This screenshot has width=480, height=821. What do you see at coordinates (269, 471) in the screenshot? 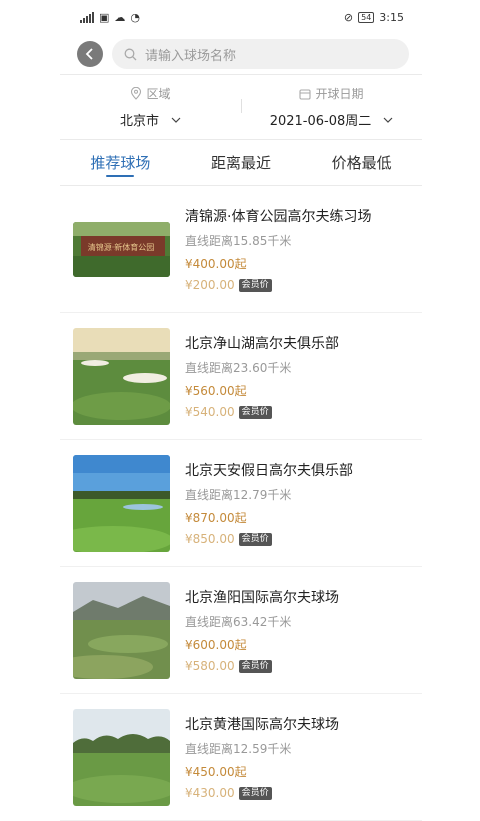
I see `course-name: 北京天安假日高尔夫俱乐部` at bounding box center [269, 471].